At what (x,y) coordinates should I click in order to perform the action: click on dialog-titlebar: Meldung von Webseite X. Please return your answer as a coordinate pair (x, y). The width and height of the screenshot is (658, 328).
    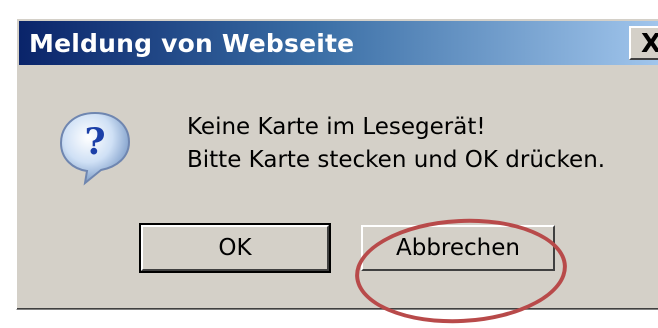
    Looking at the image, I should click on (338, 43).